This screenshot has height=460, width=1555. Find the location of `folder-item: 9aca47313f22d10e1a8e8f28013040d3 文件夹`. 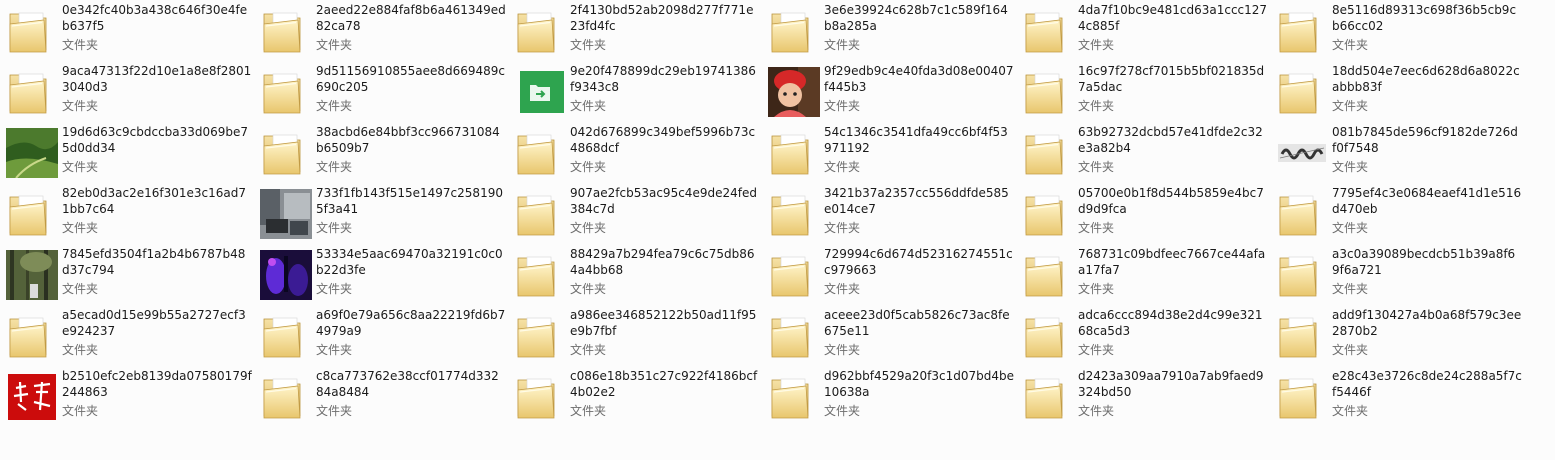

folder-item: 9aca47313f22d10e1a8e8f28013040d3 文件夹 is located at coordinates (127, 90).